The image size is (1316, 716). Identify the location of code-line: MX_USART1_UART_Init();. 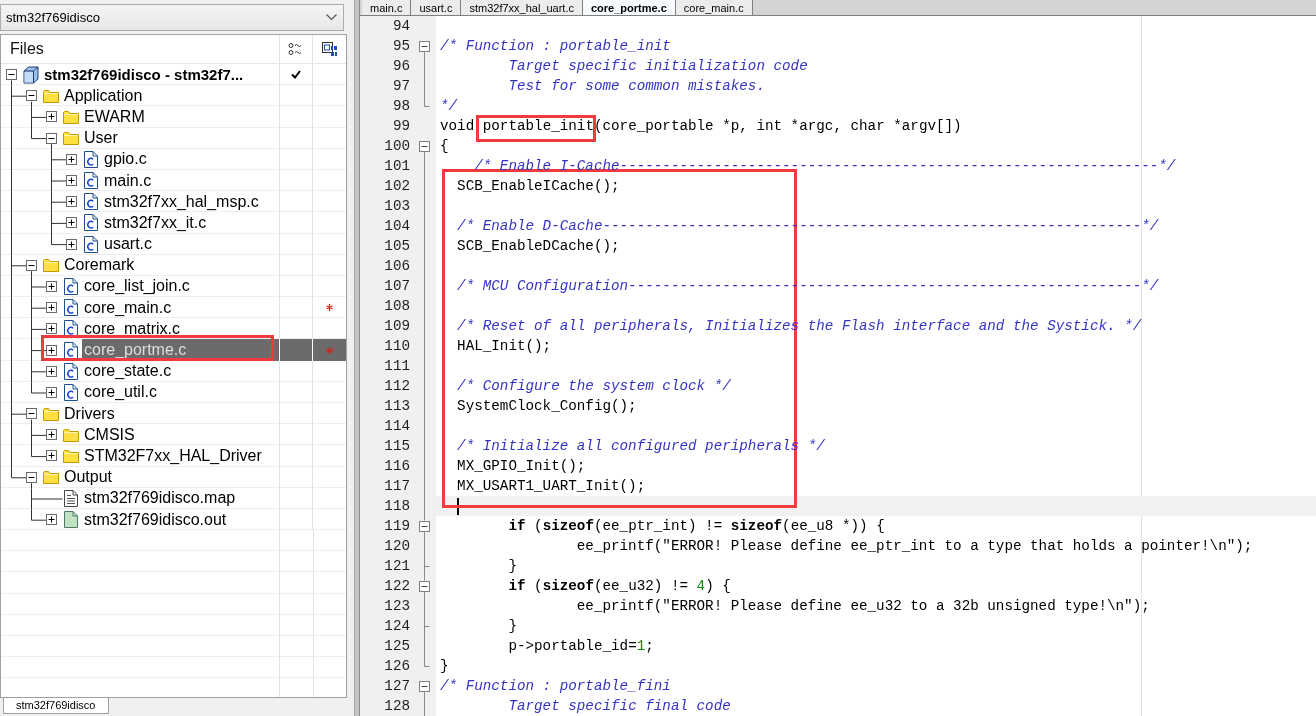
(551, 486).